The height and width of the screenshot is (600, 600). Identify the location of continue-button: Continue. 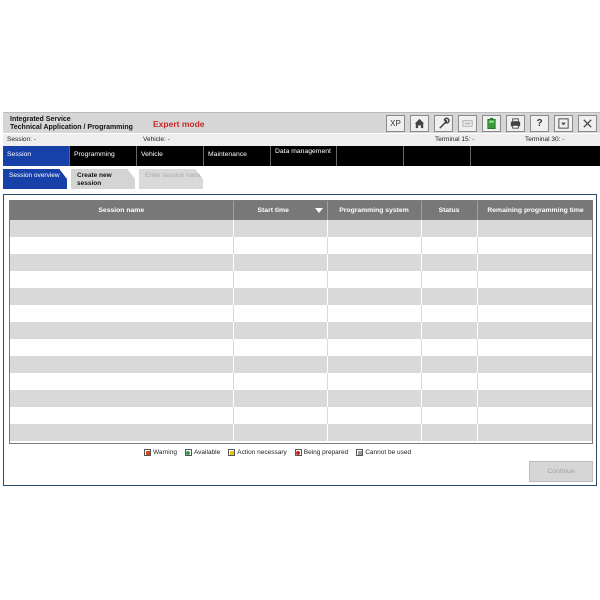
(561, 471).